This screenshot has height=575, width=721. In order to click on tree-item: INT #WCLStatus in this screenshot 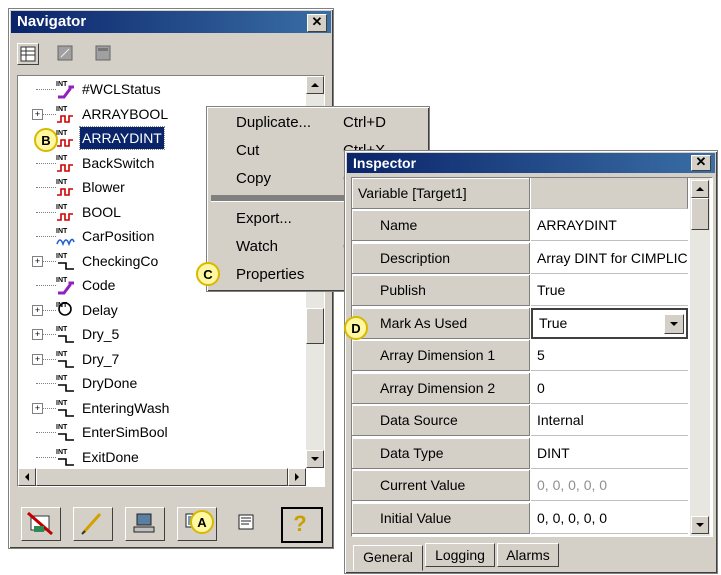, I will do `click(162, 89)`.